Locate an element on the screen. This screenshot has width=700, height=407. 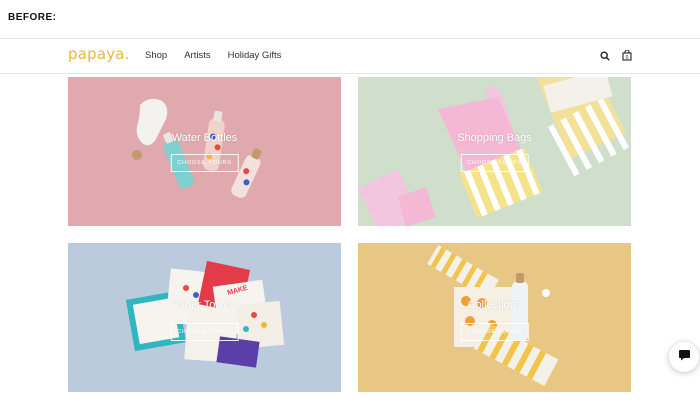
paper-towels-image: MAKE is located at coordinates (205, 314).